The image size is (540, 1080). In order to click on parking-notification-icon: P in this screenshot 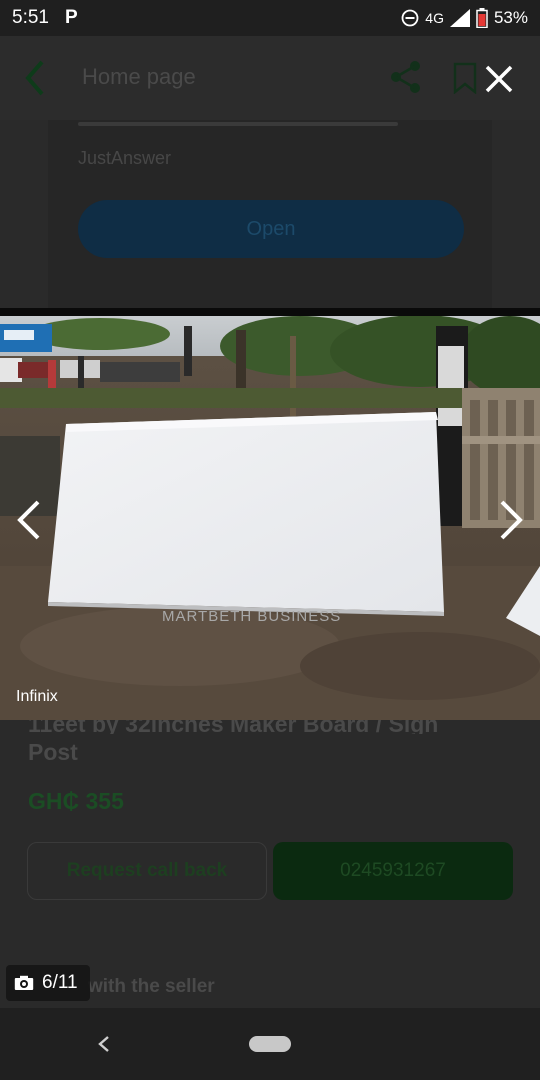, I will do `click(71, 17)`.